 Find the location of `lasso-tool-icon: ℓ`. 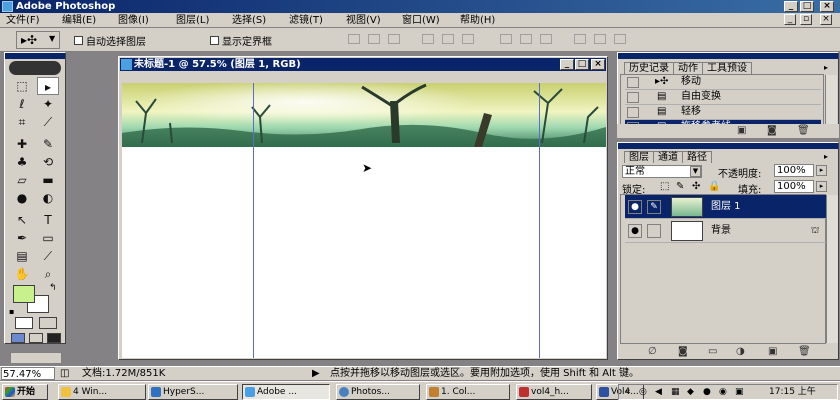

lasso-tool-icon: ℓ is located at coordinates (22, 104).